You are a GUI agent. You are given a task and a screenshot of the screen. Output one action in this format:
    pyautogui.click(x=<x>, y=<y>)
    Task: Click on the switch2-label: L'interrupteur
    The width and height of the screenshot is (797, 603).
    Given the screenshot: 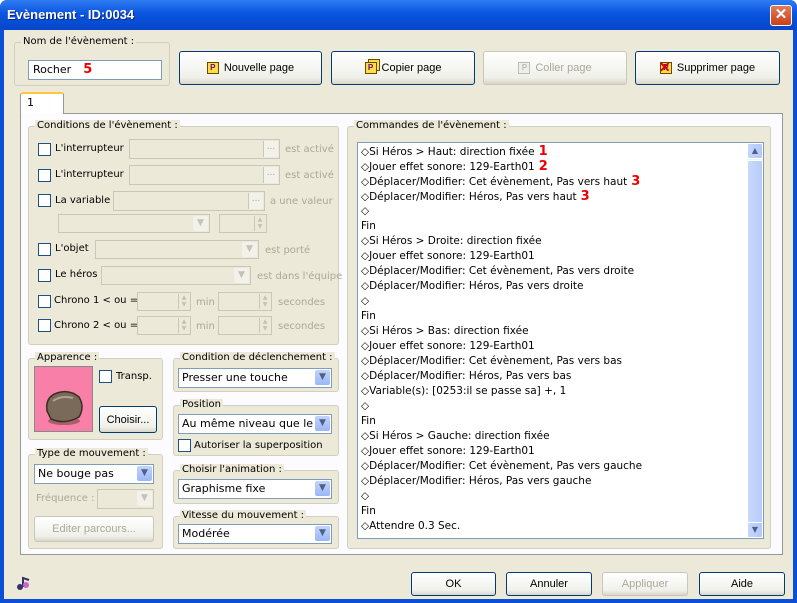 What is the action you would take?
    pyautogui.click(x=89, y=174)
    